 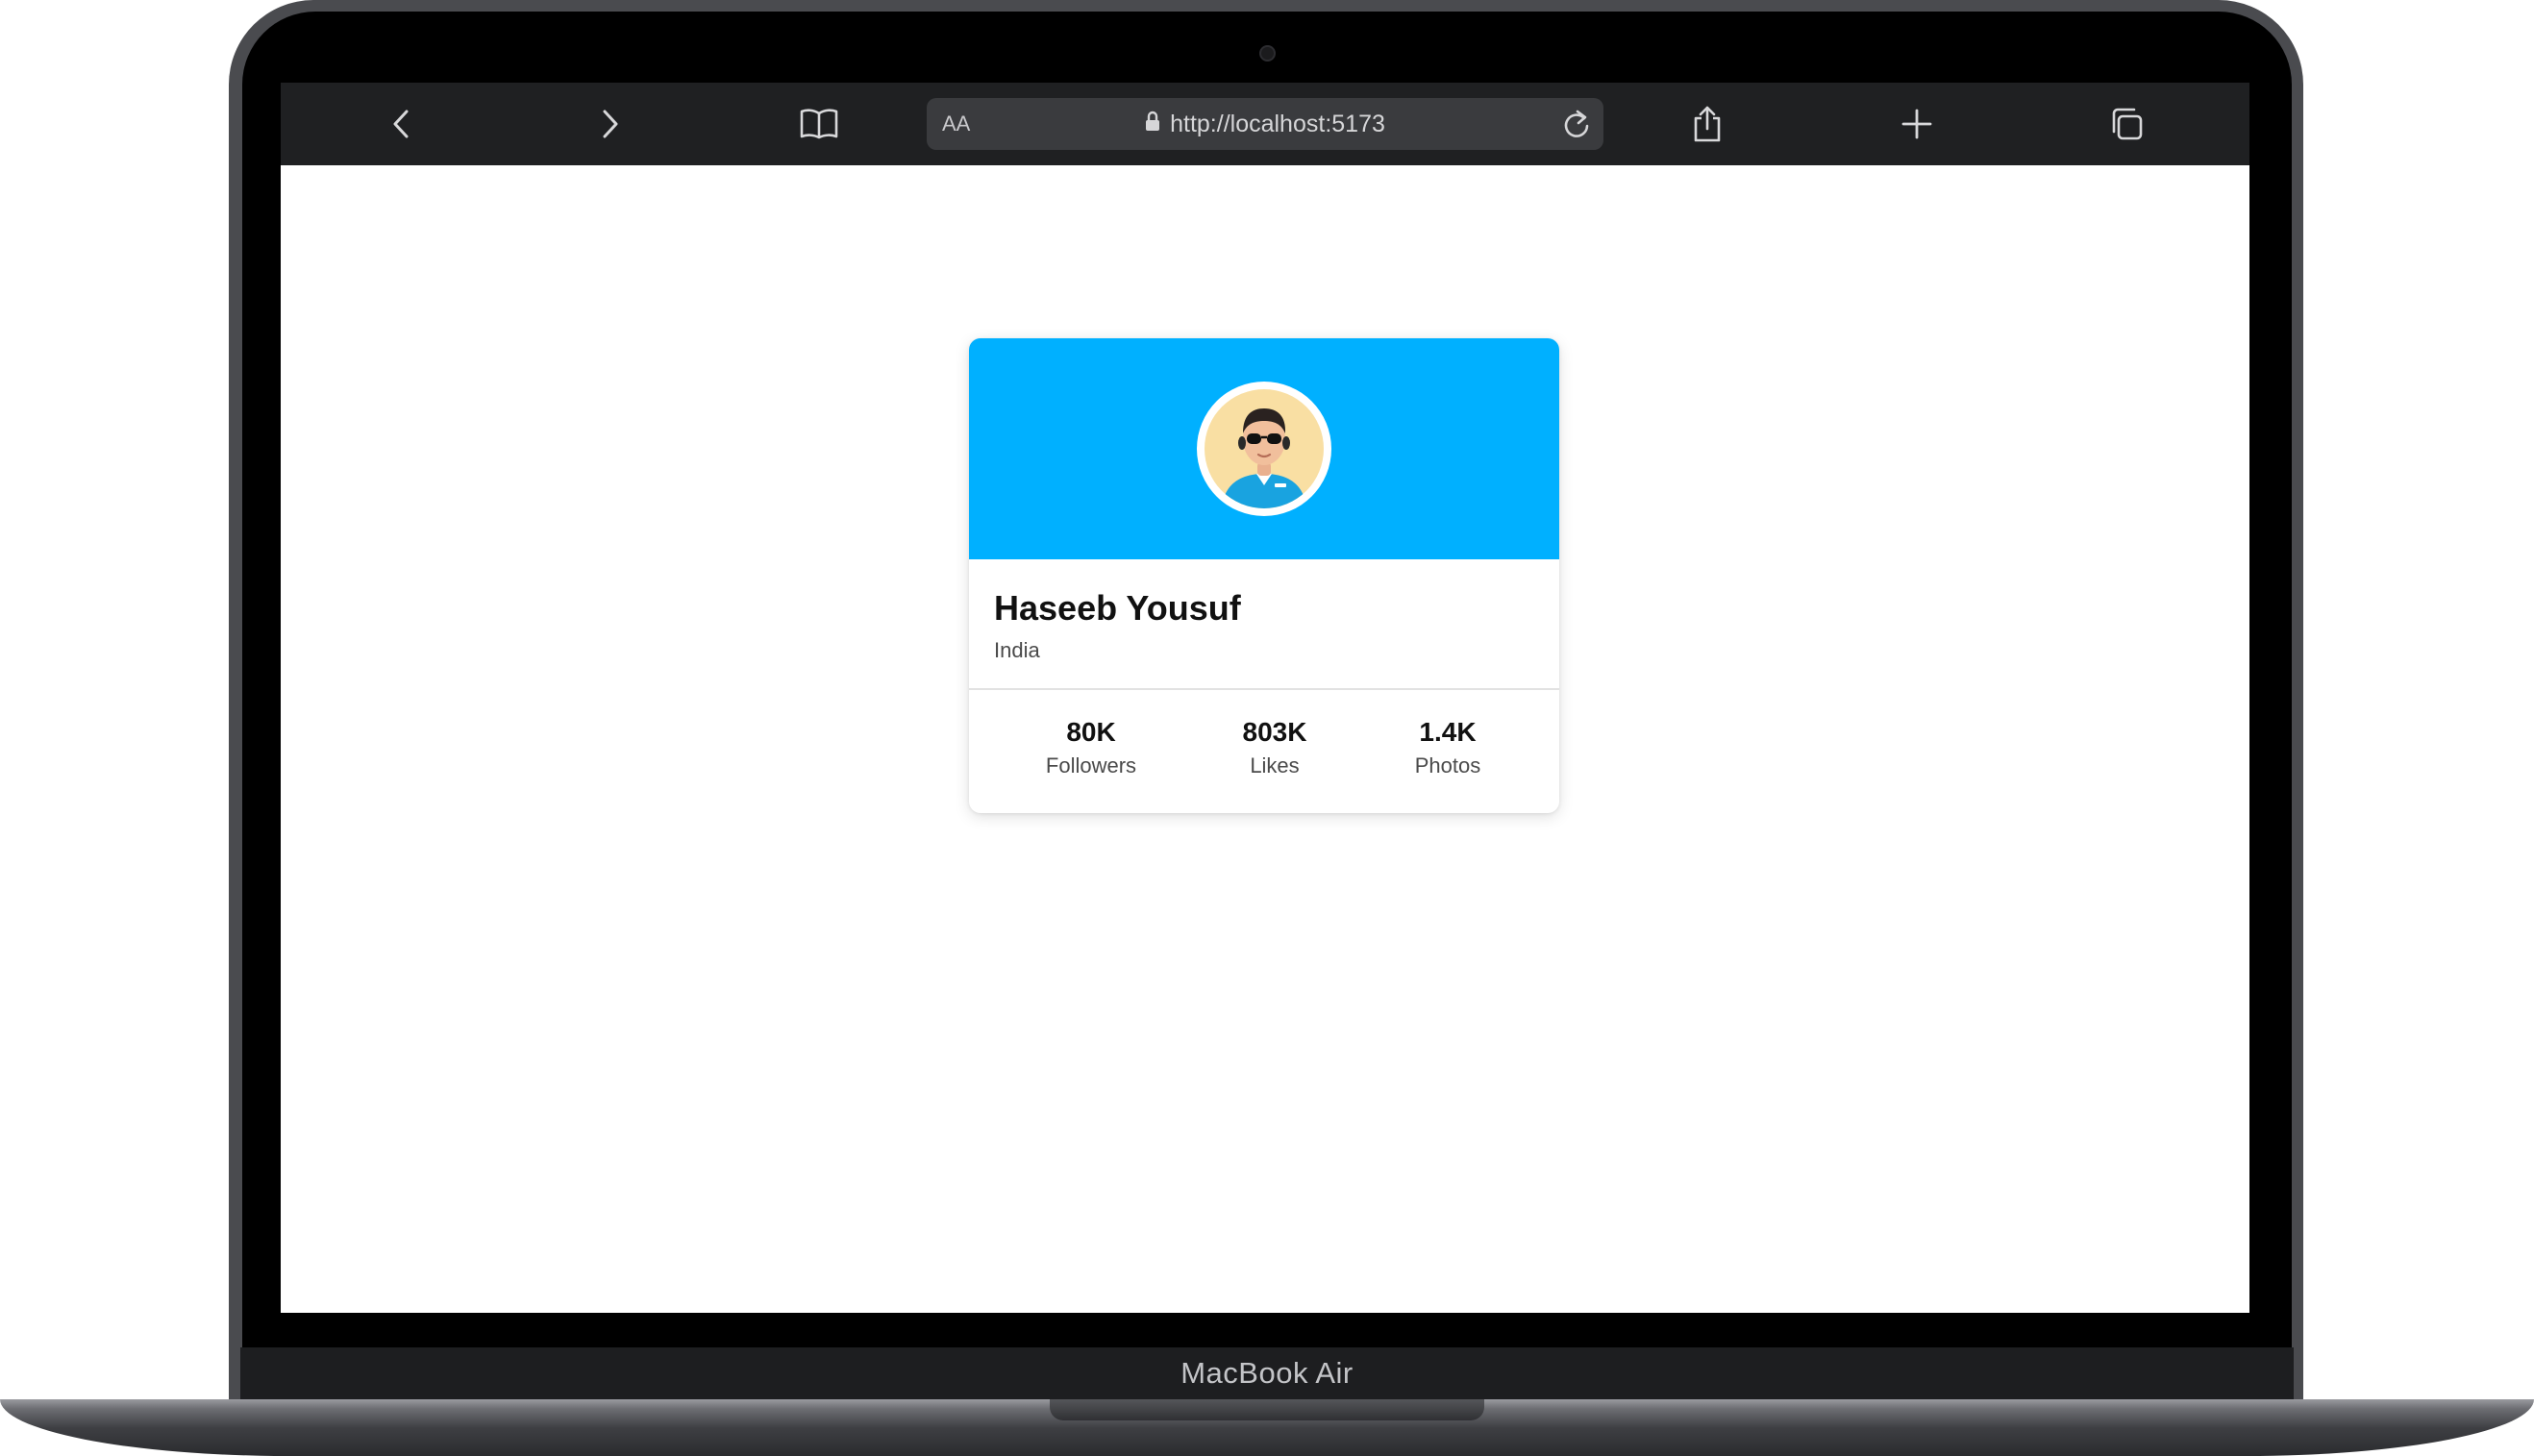 What do you see at coordinates (1275, 732) in the screenshot?
I see `stat-value: 803K` at bounding box center [1275, 732].